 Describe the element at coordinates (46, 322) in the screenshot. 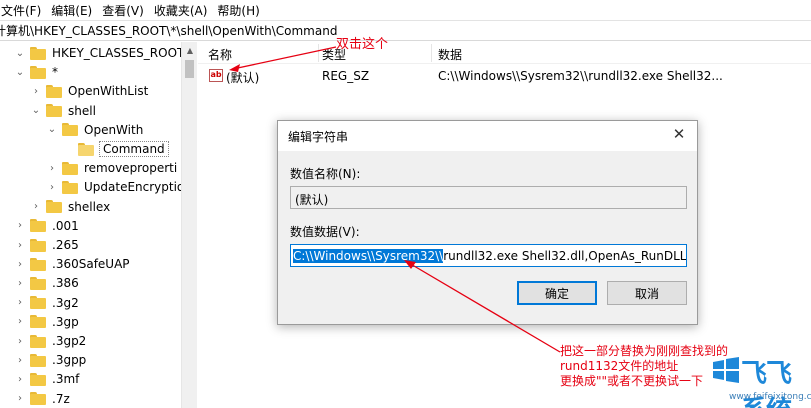

I see `tree-item: › .3gp` at that location.